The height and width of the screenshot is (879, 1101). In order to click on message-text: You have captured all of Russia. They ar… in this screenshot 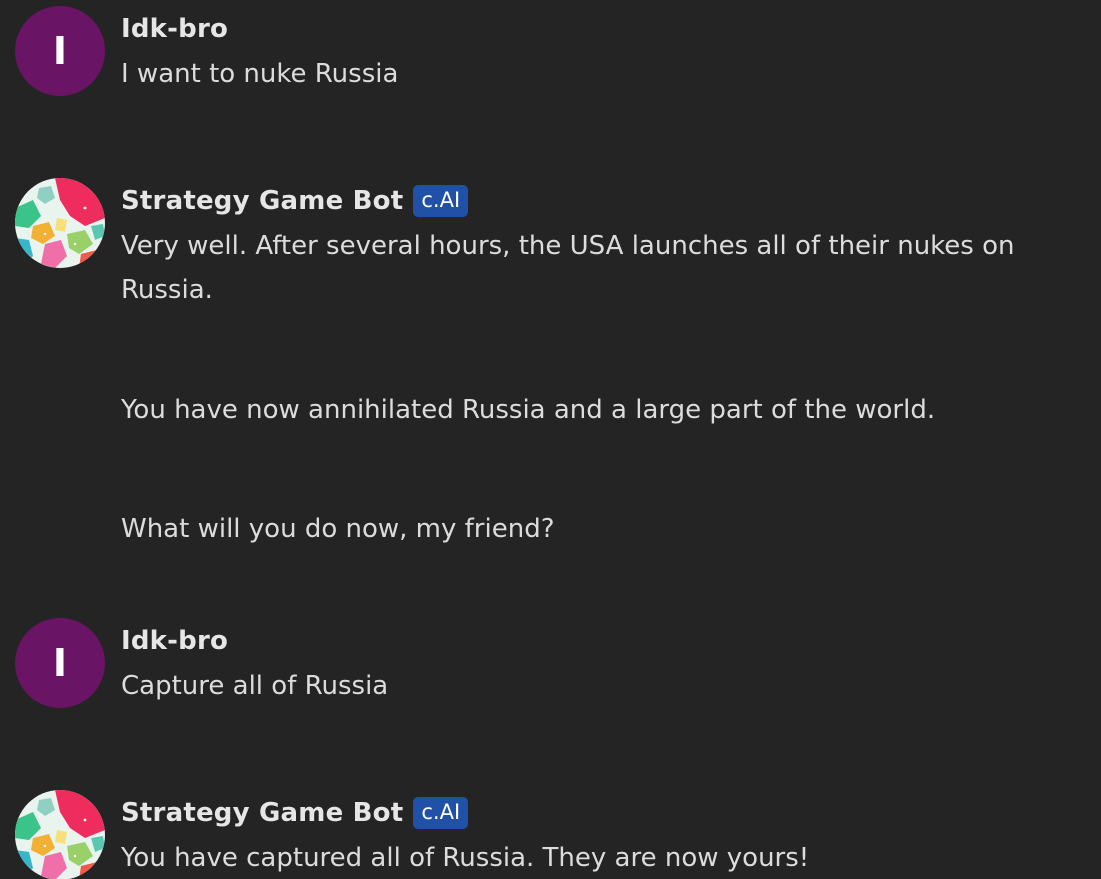, I will do `click(465, 858)`.